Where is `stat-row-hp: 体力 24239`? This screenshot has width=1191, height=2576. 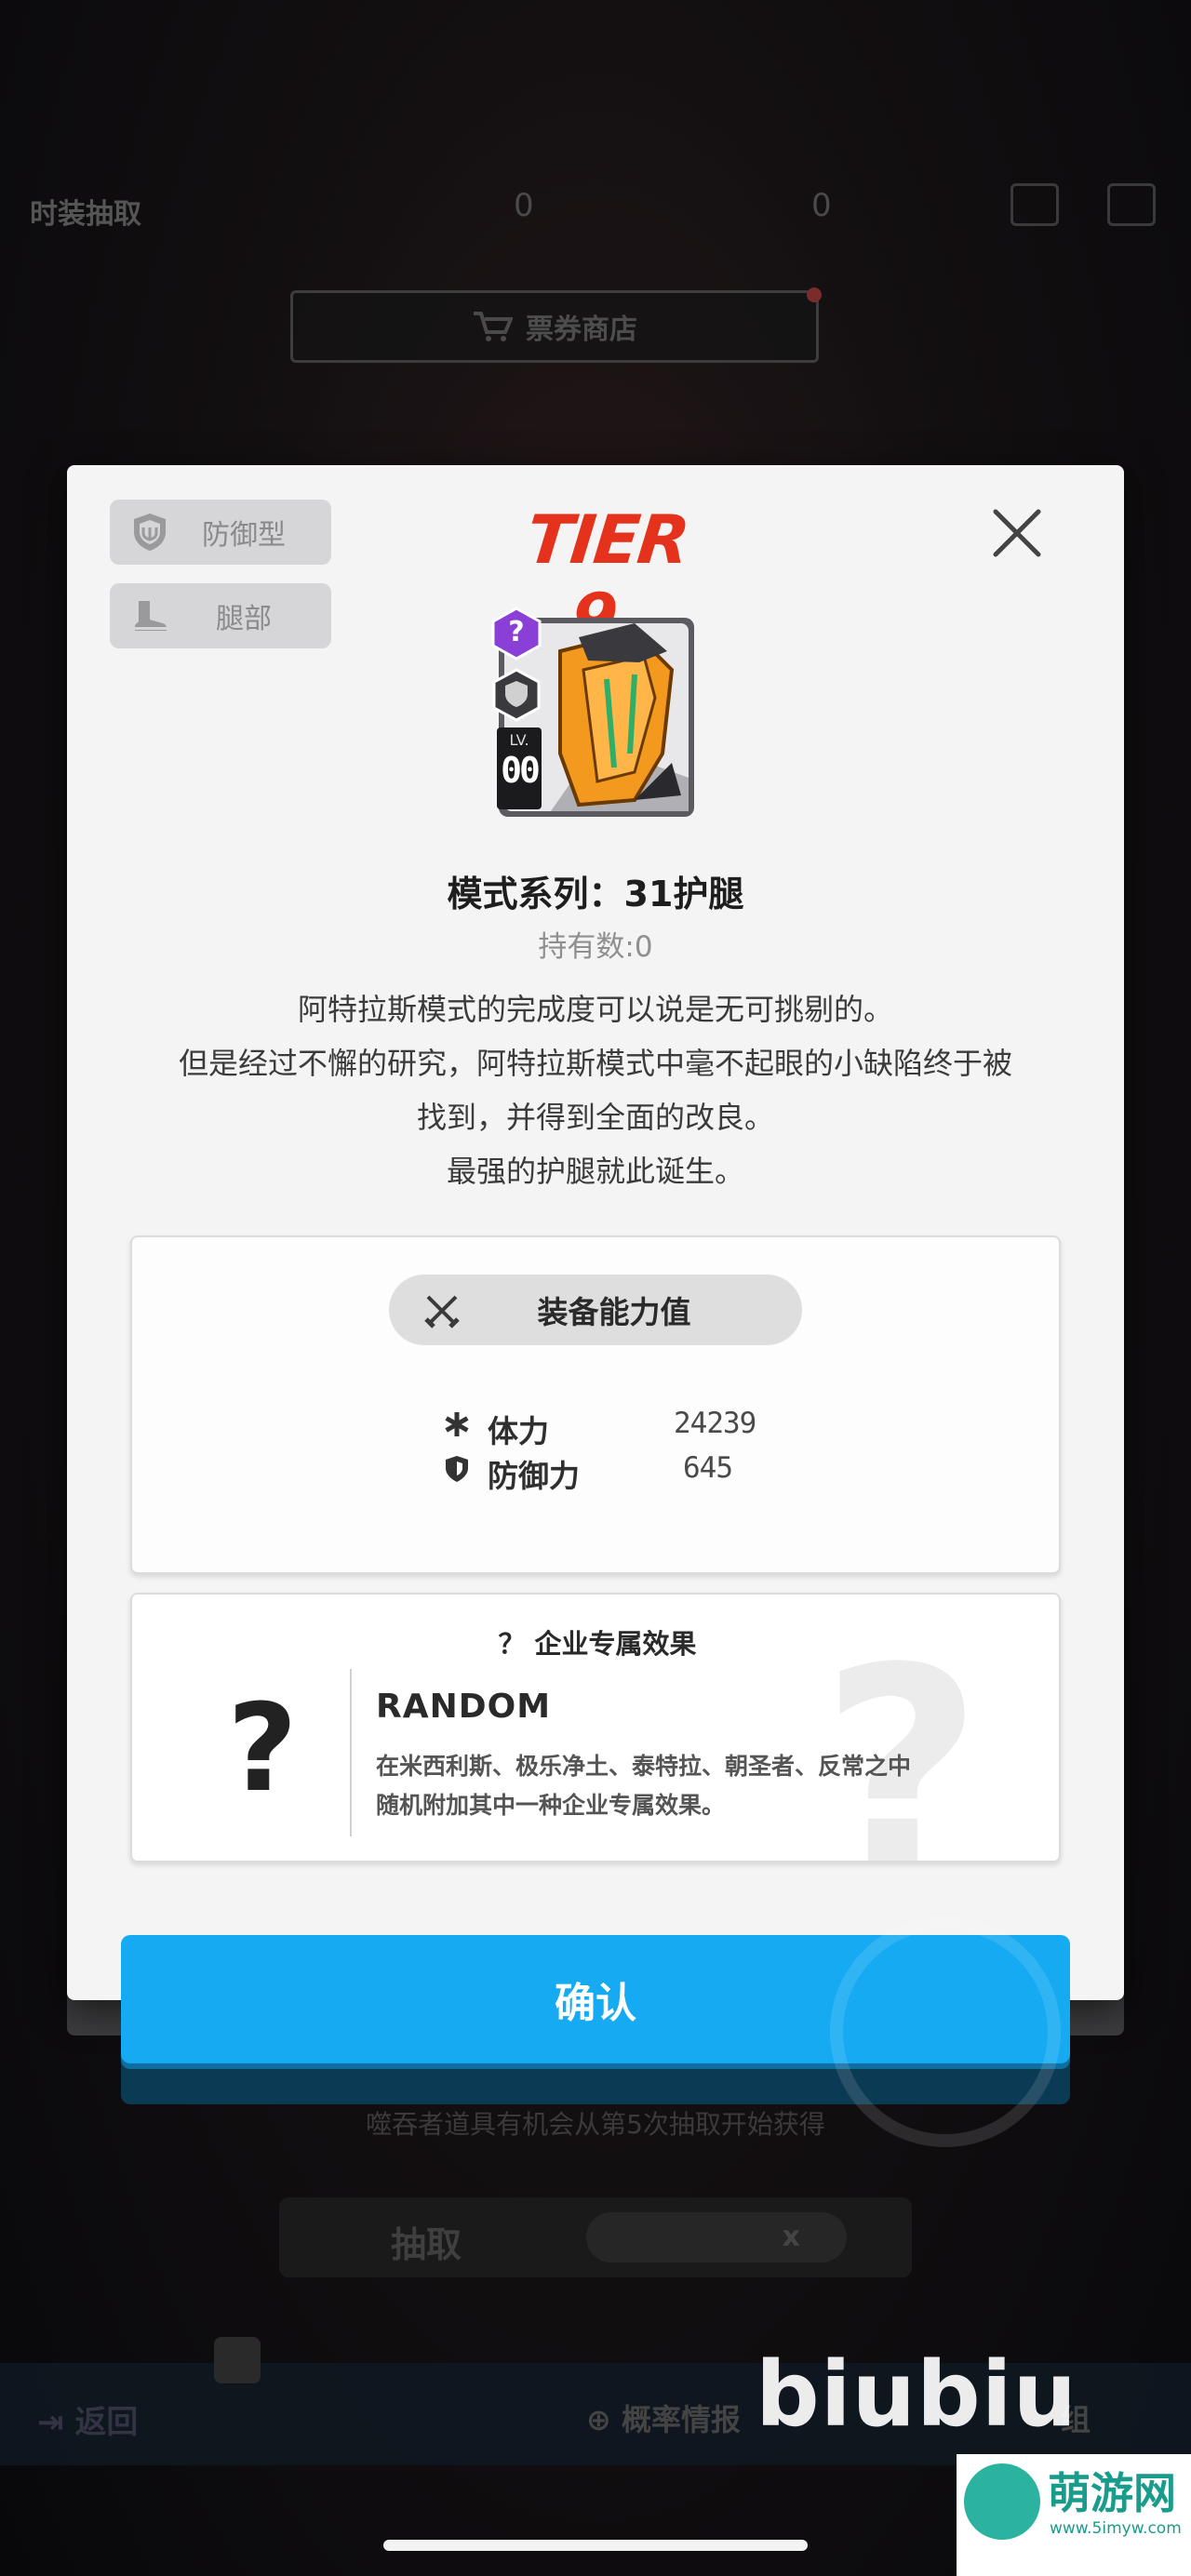 stat-row-hp: 体力 24239 is located at coordinates (608, 1427).